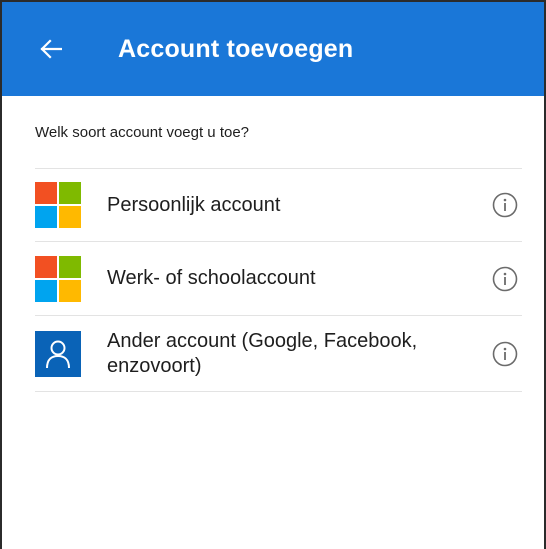 The height and width of the screenshot is (549, 546). I want to click on other-account-info-button, so click(505, 354).